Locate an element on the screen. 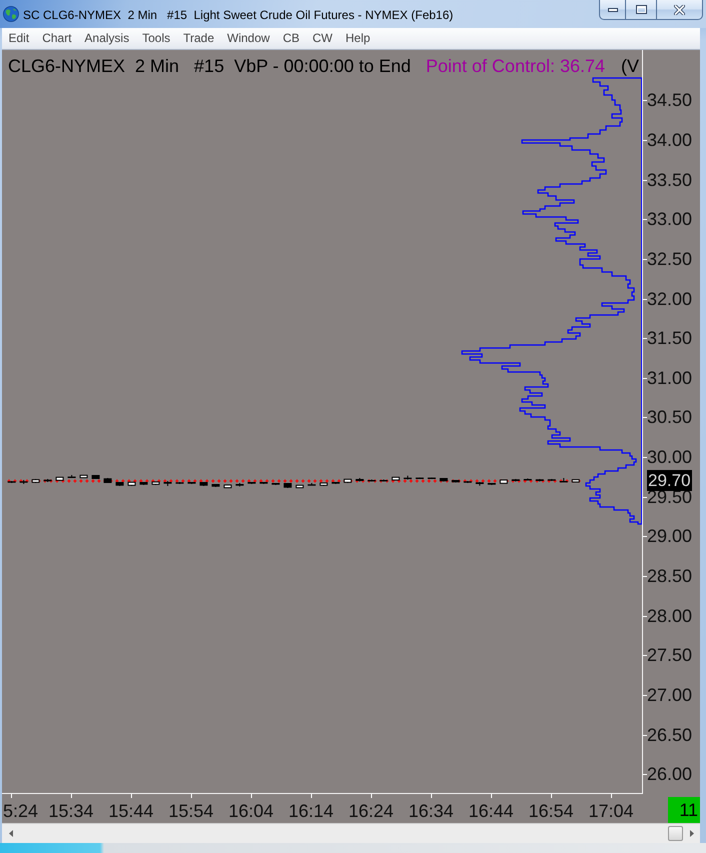  point-of-control-label: Point of Control: 36.74 is located at coordinates (516, 66).